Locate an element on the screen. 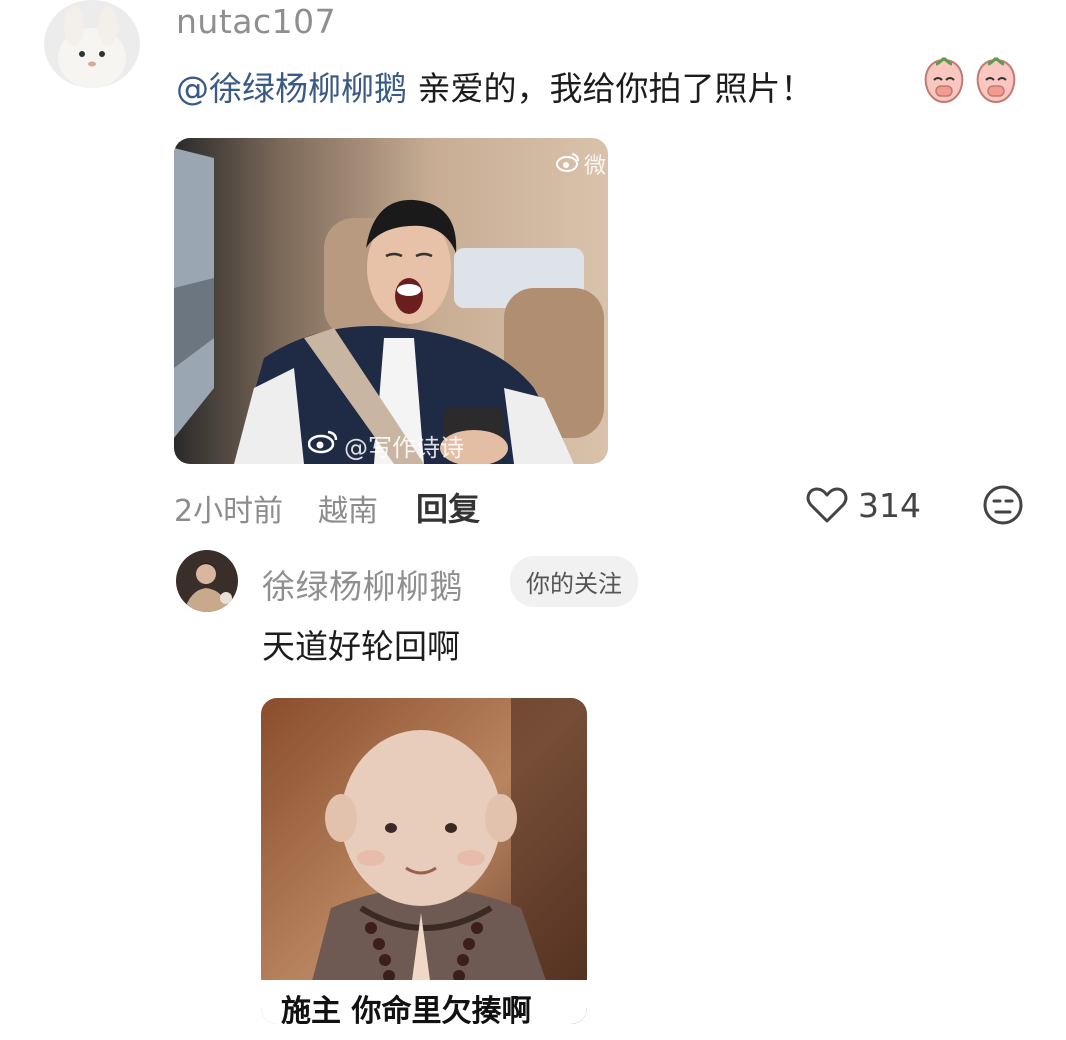  comment-image: 微 @写作诗诗 is located at coordinates (391, 301).